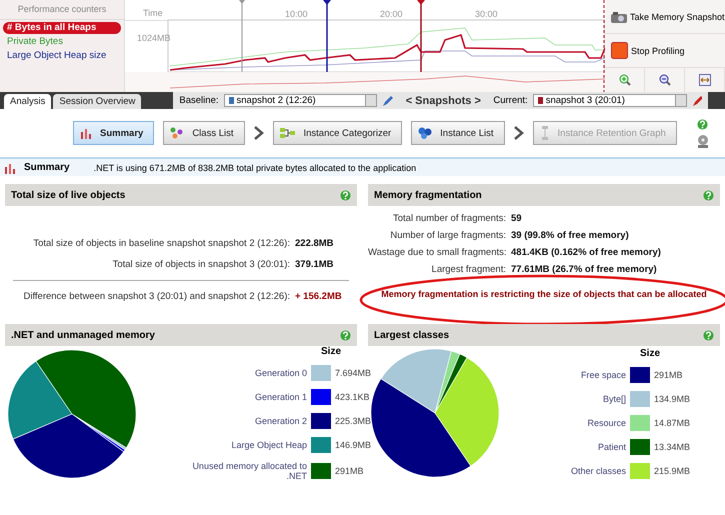 The width and height of the screenshot is (725, 515). Describe the element at coordinates (255, 167) in the screenshot. I see `summary-message: .NET is using 671.2MB of 838.2MB total private bytes allocated to the application` at that location.